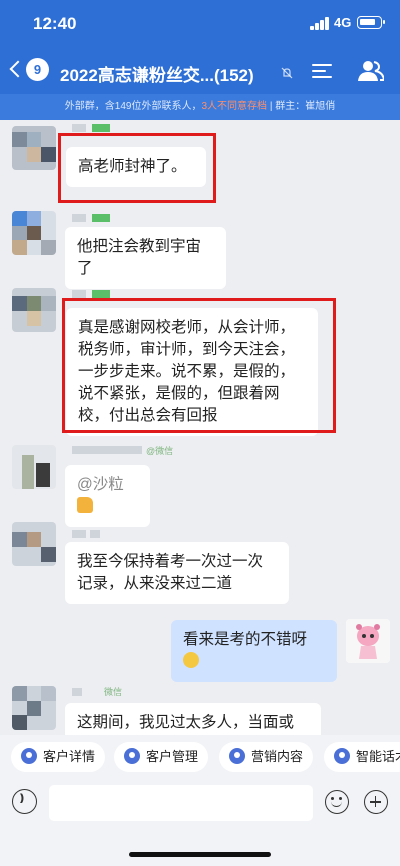  Describe the element at coordinates (16, 70) in the screenshot. I see `back-icon` at that location.